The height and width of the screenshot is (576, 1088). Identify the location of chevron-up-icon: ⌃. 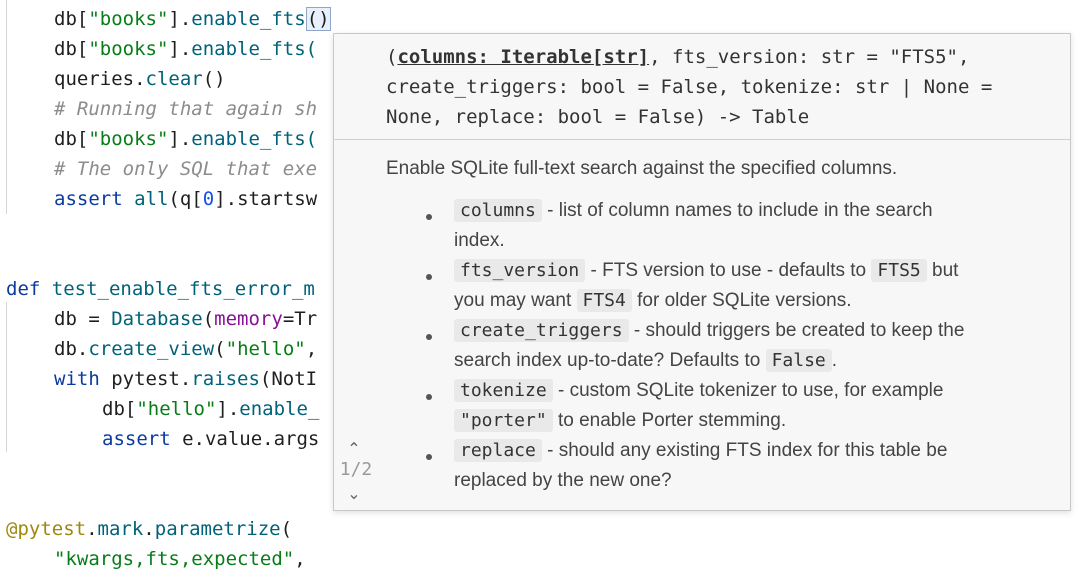
(354, 449).